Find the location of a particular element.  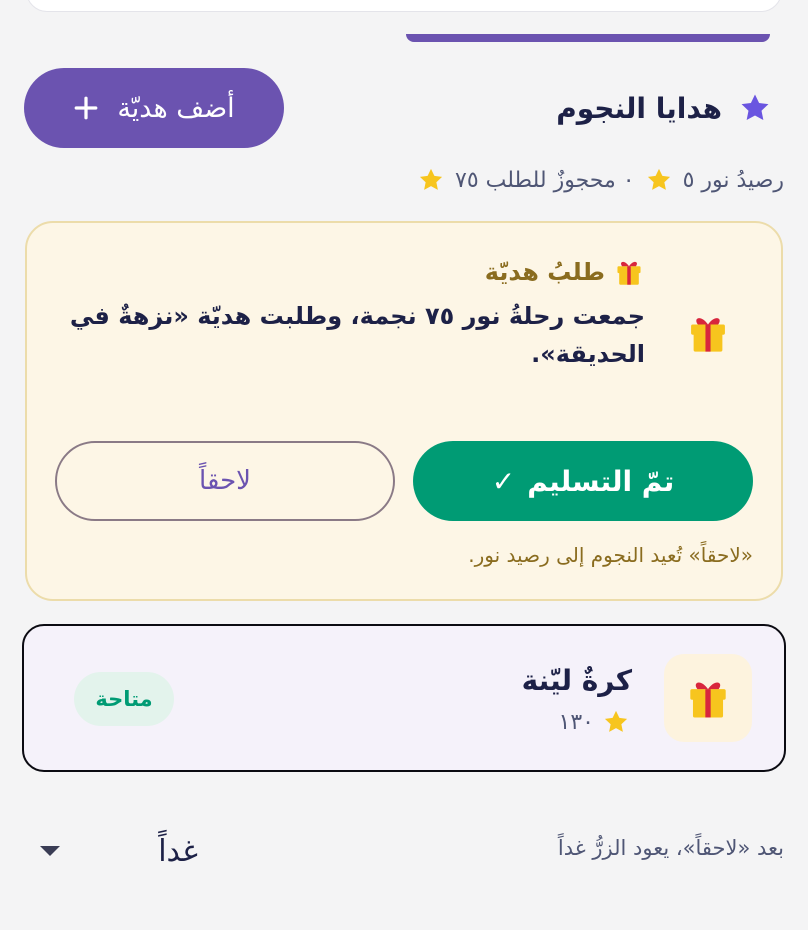

select-value: غداً is located at coordinates (178, 851).